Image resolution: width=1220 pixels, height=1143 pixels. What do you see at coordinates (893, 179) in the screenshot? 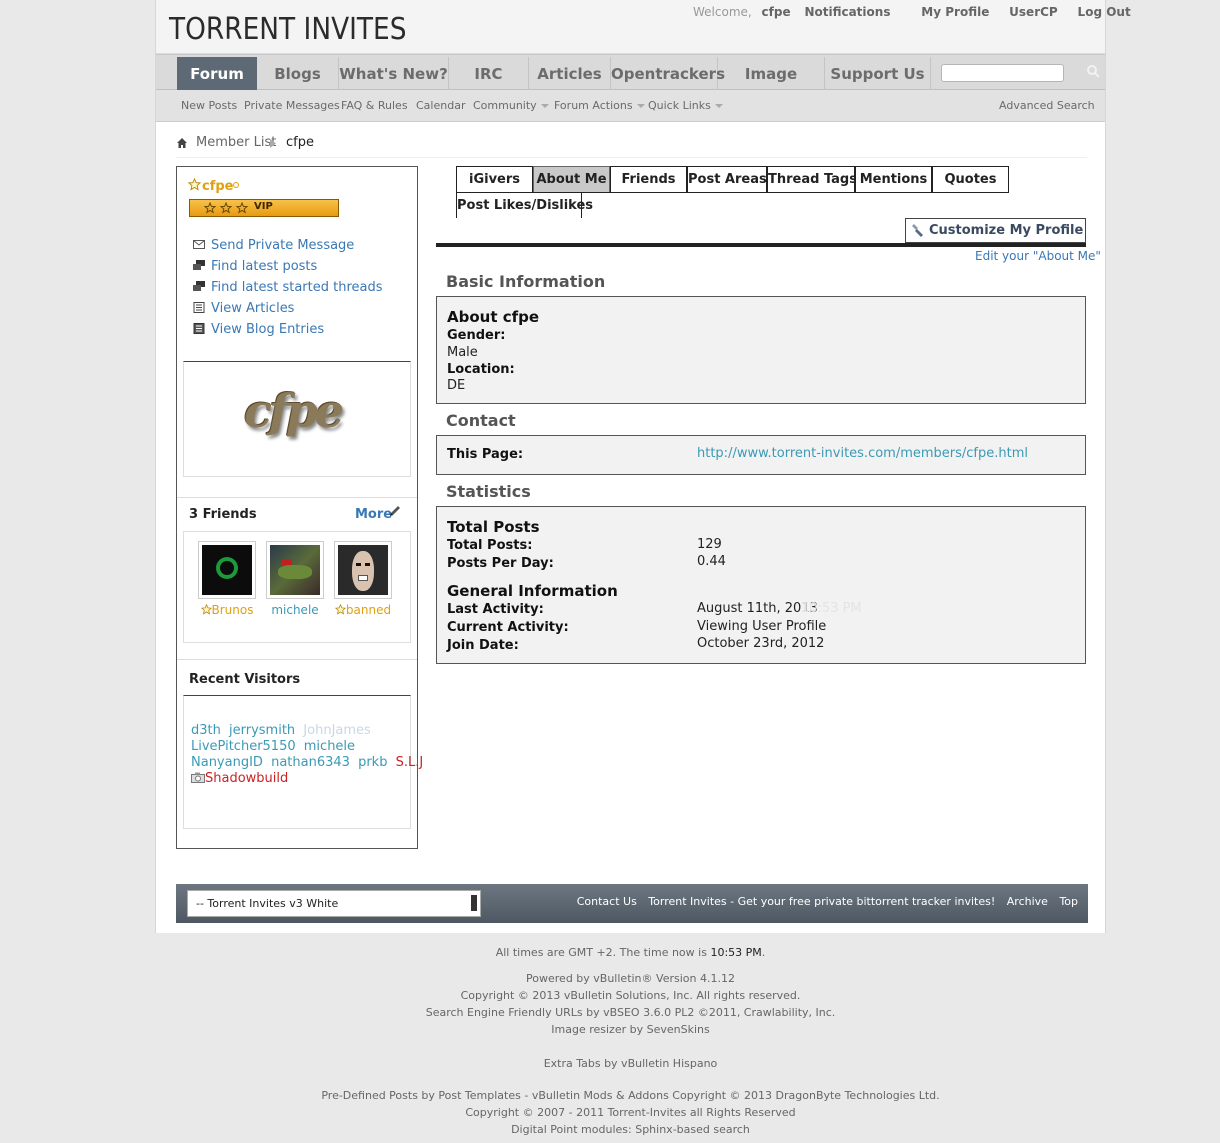
I see `tab-mentions: Mentions` at bounding box center [893, 179].